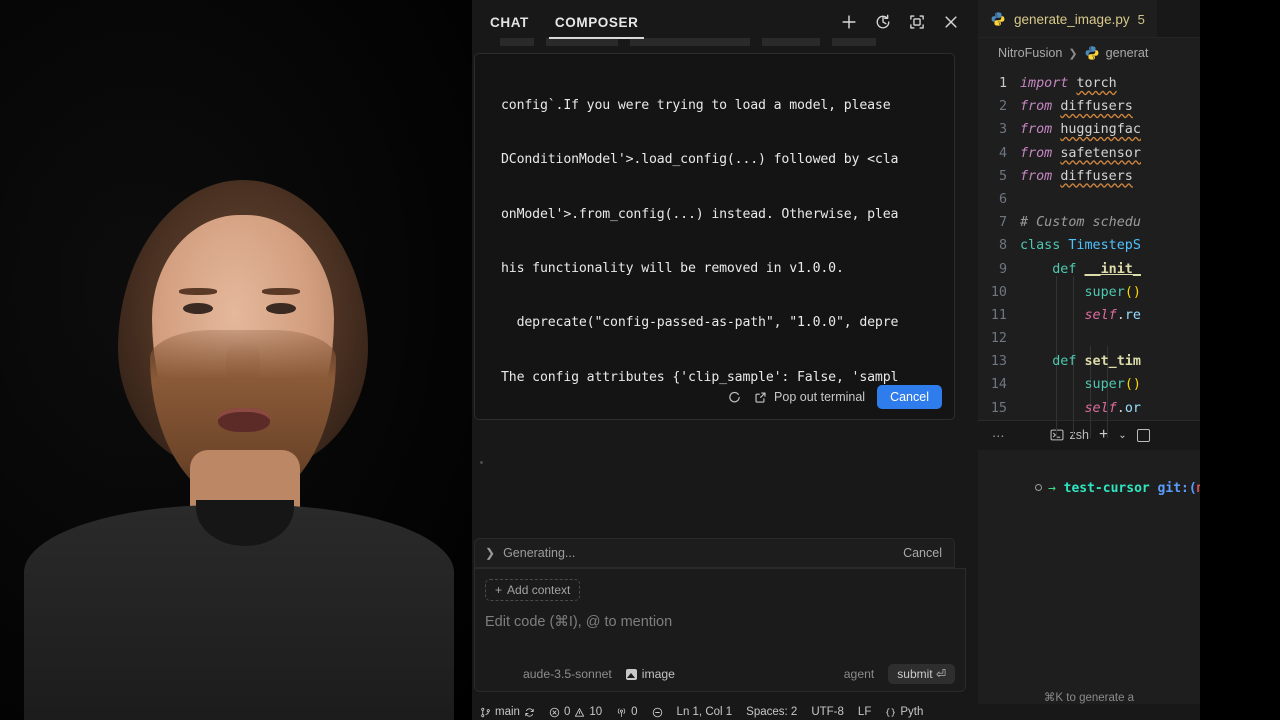  What do you see at coordinates (1089, 129) in the screenshot?
I see `code-row: 3 from huggingfac` at bounding box center [1089, 129].